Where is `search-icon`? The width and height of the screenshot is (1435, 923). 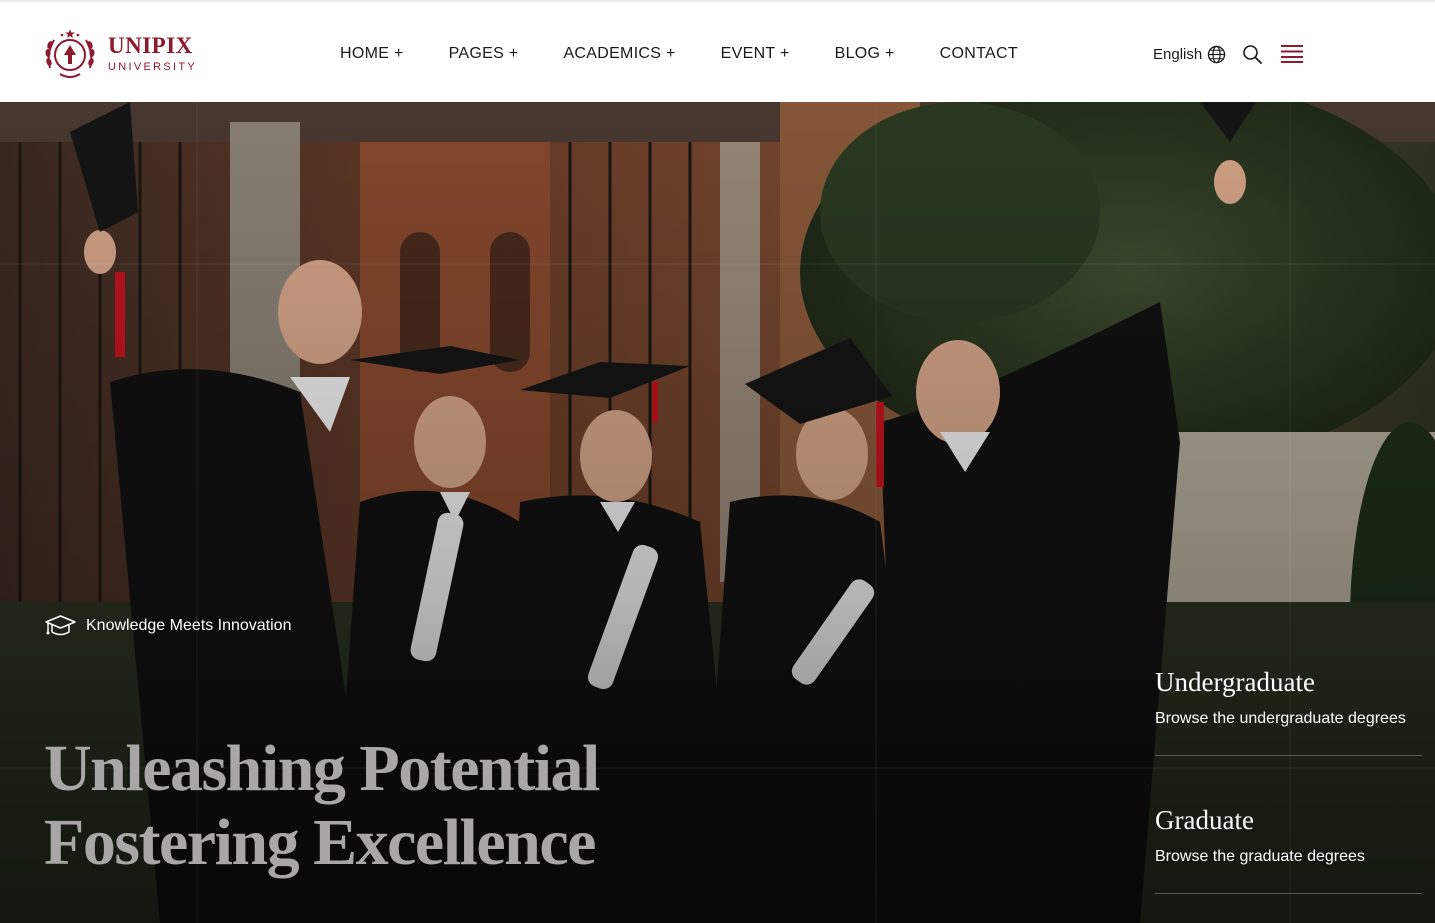 search-icon is located at coordinates (1252, 54).